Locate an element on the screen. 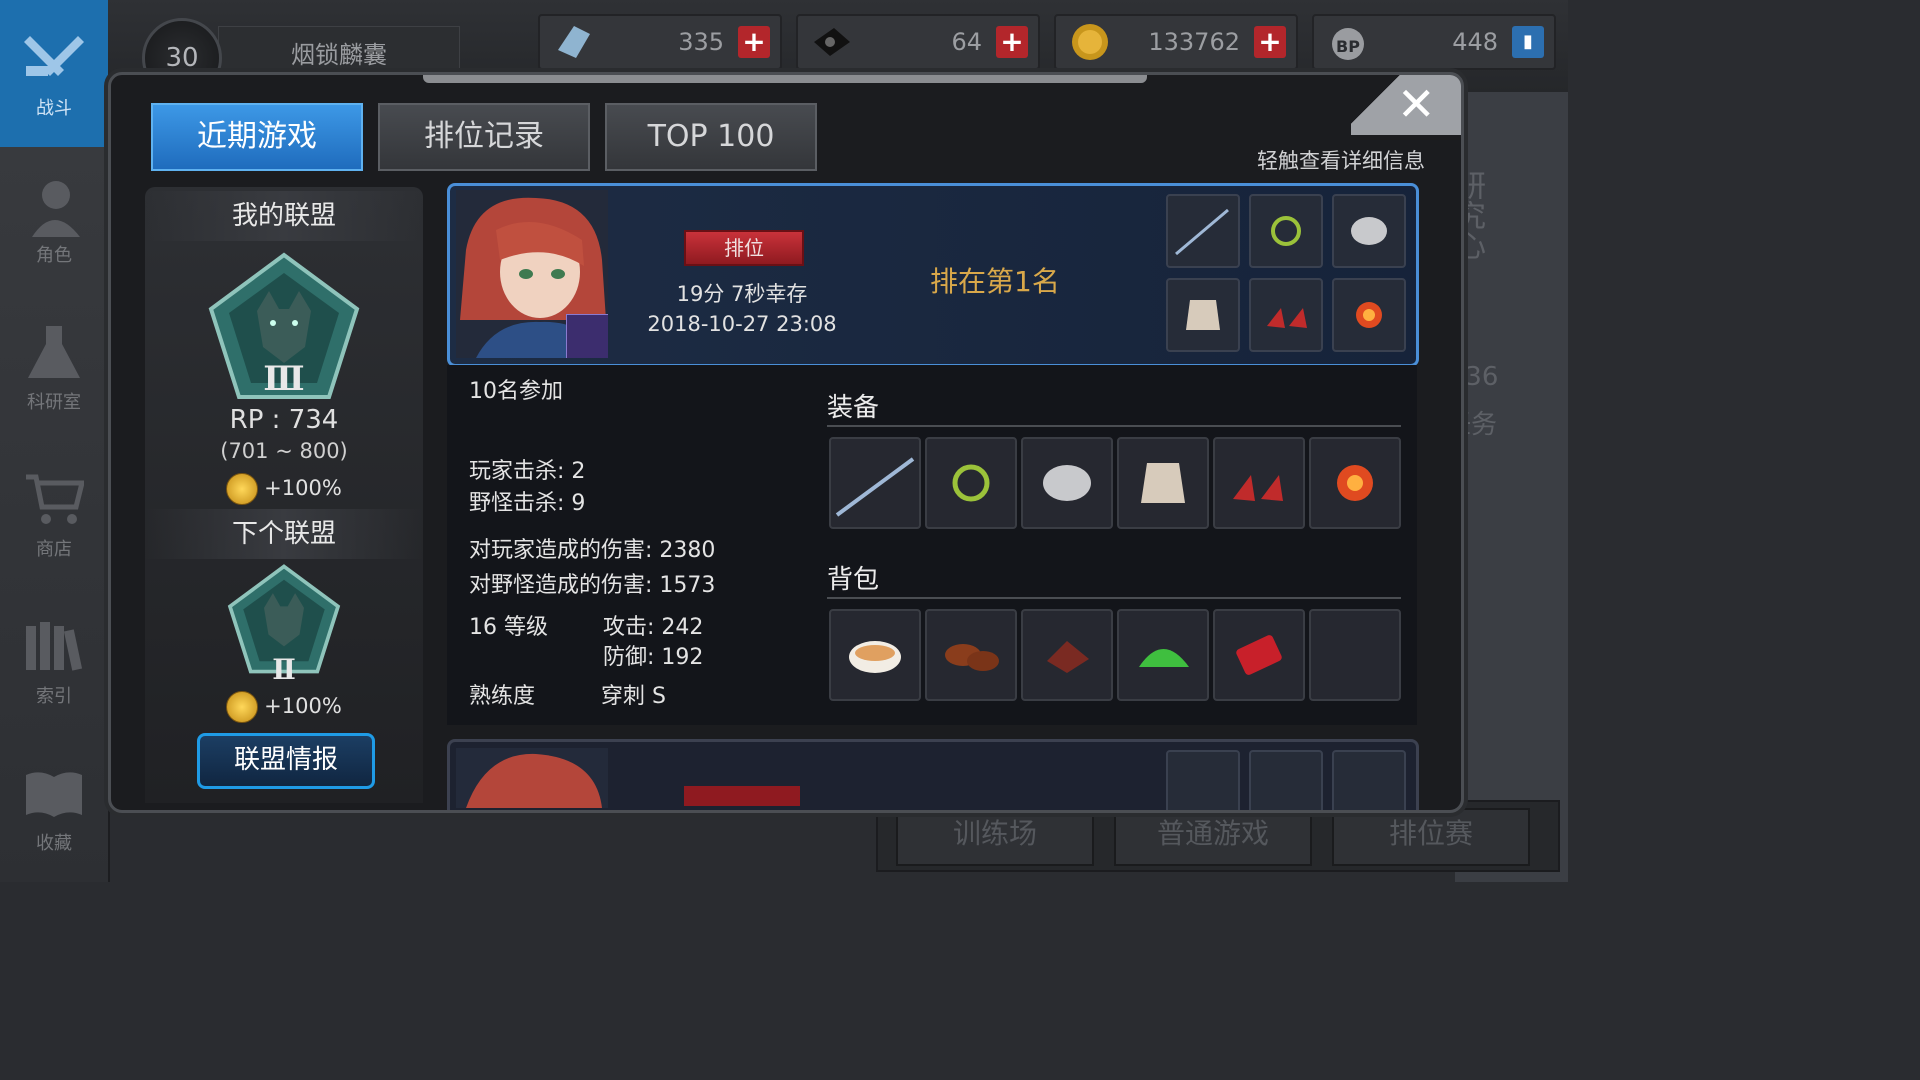 Image resolution: width=1920 pixels, height=1080 pixels. alliance-info-button: 联盟情报 is located at coordinates (286, 761).